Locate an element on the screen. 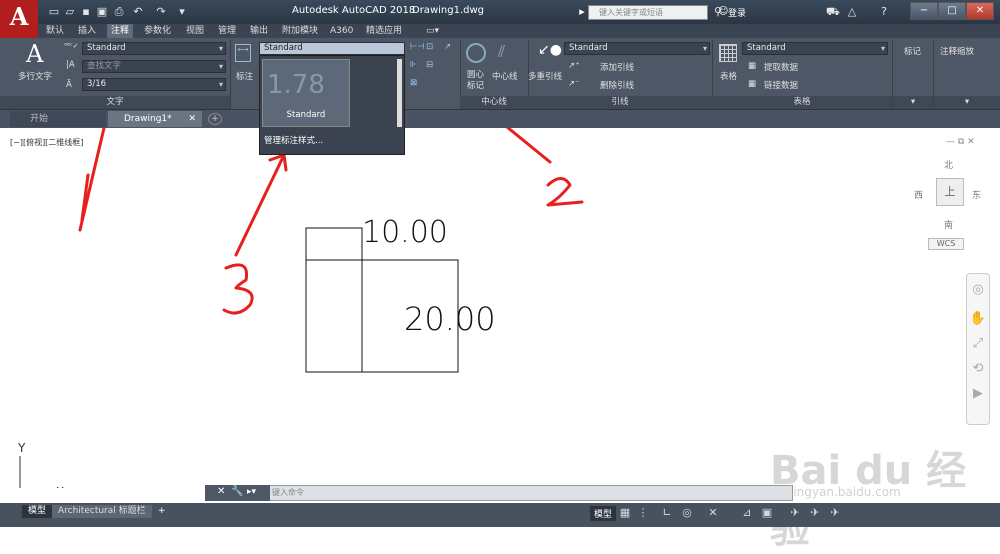  compass-east: 东 is located at coordinates (976, 194).